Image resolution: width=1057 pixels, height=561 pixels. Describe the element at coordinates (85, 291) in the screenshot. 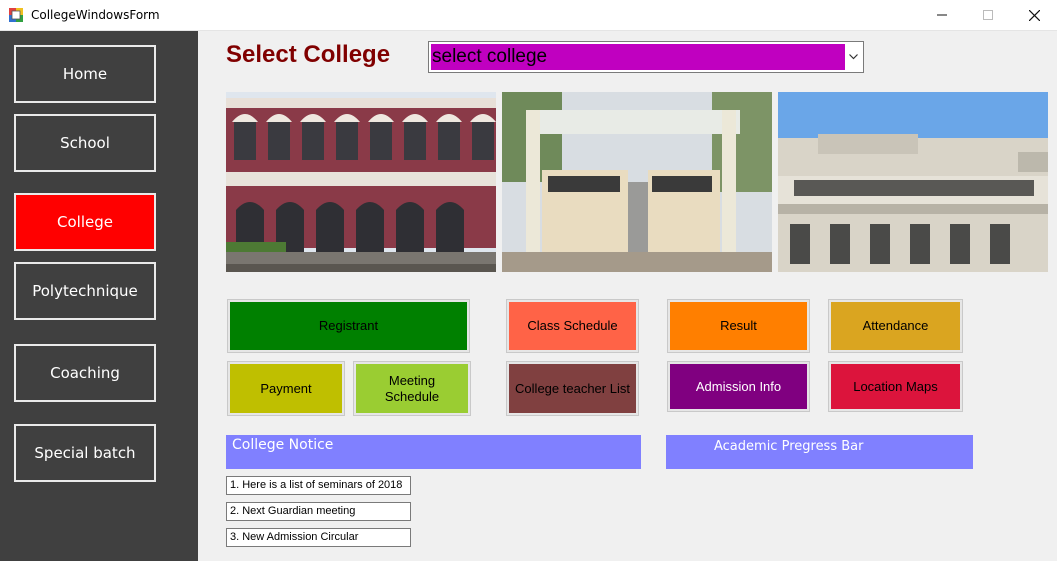

I see `sidebar-item-polytechnique: Polytechnique` at that location.